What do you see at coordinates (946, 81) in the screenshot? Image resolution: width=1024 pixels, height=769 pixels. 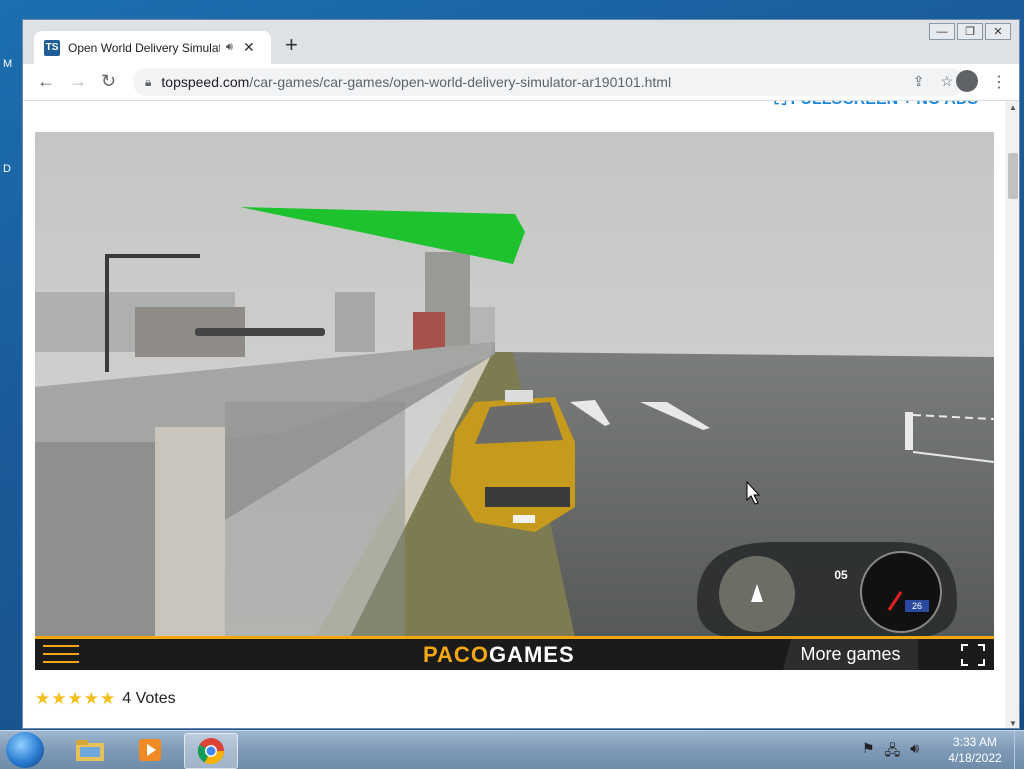 I see `bookmark-star-icon: ☆` at bounding box center [946, 81].